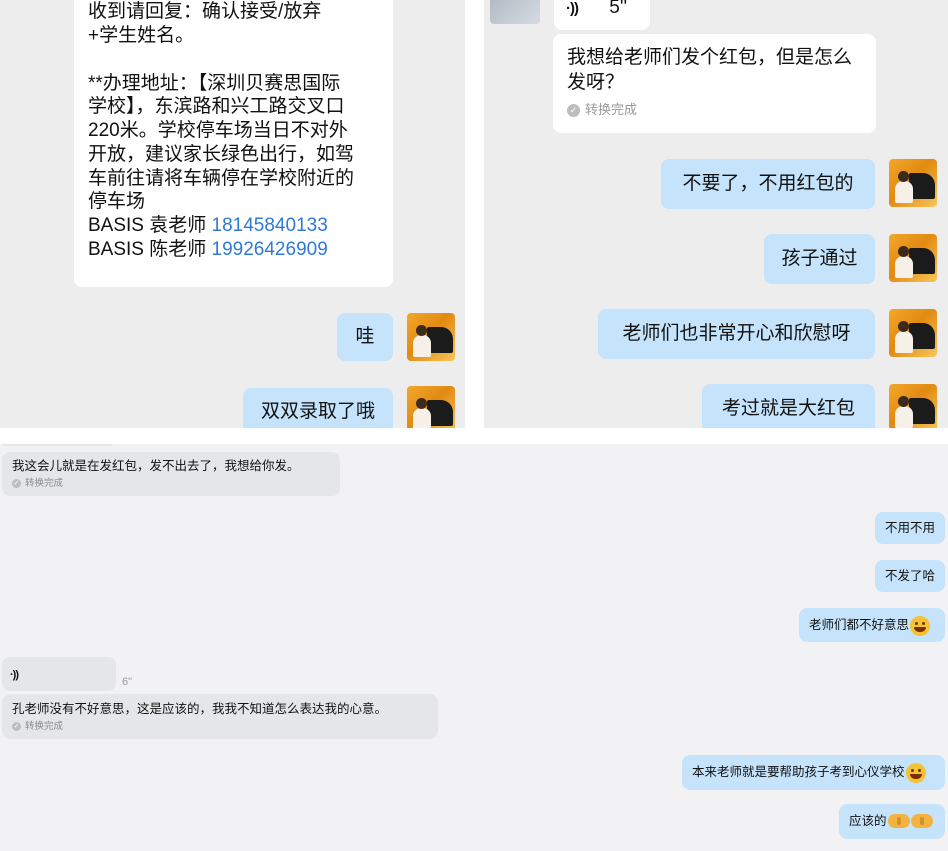 The height and width of the screenshot is (851, 948). What do you see at coordinates (270, 225) in the screenshot?
I see `phone-link: 18145840133` at bounding box center [270, 225].